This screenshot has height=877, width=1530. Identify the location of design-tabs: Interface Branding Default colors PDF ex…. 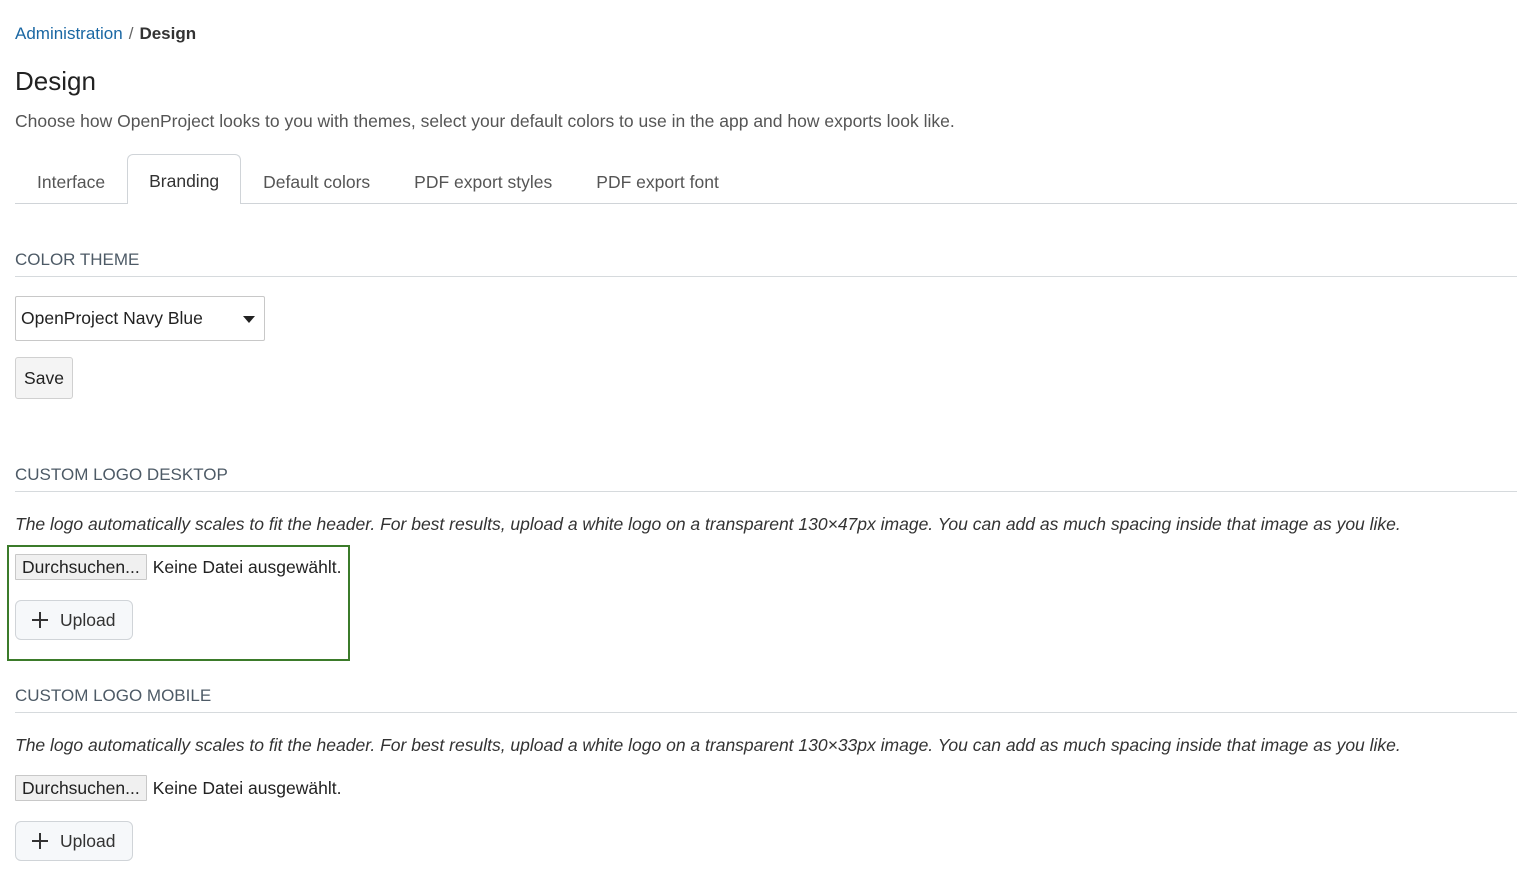
(766, 179).